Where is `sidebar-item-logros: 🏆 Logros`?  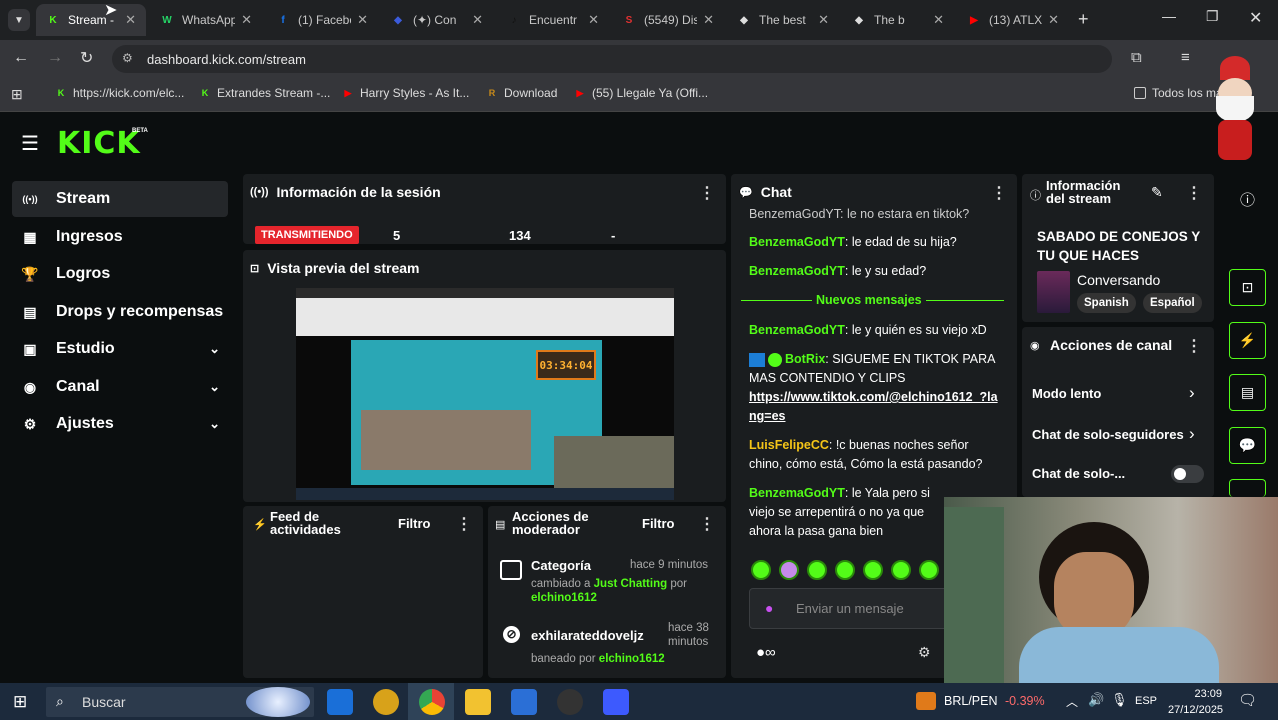
sidebar-item-logros: 🏆 Logros is located at coordinates (120, 274).